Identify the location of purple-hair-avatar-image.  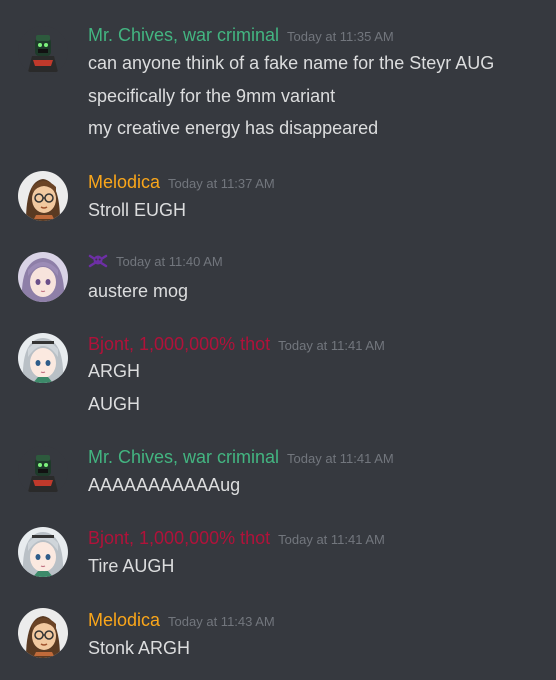
(43, 277).